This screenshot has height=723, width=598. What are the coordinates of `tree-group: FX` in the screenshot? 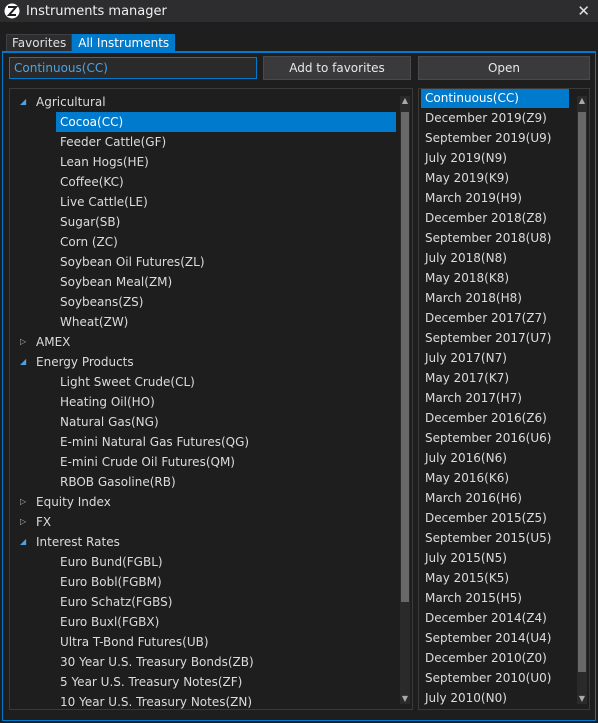 It's located at (43, 522).